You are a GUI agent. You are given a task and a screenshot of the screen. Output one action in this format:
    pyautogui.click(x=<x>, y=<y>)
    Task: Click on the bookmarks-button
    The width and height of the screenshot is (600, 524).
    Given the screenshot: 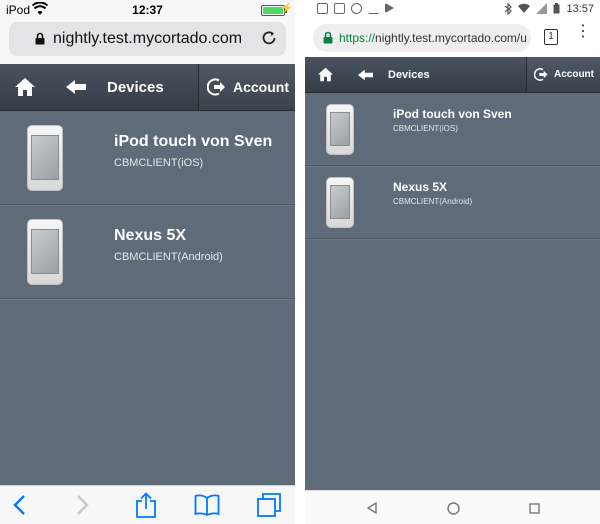 What is the action you would take?
    pyautogui.click(x=207, y=505)
    